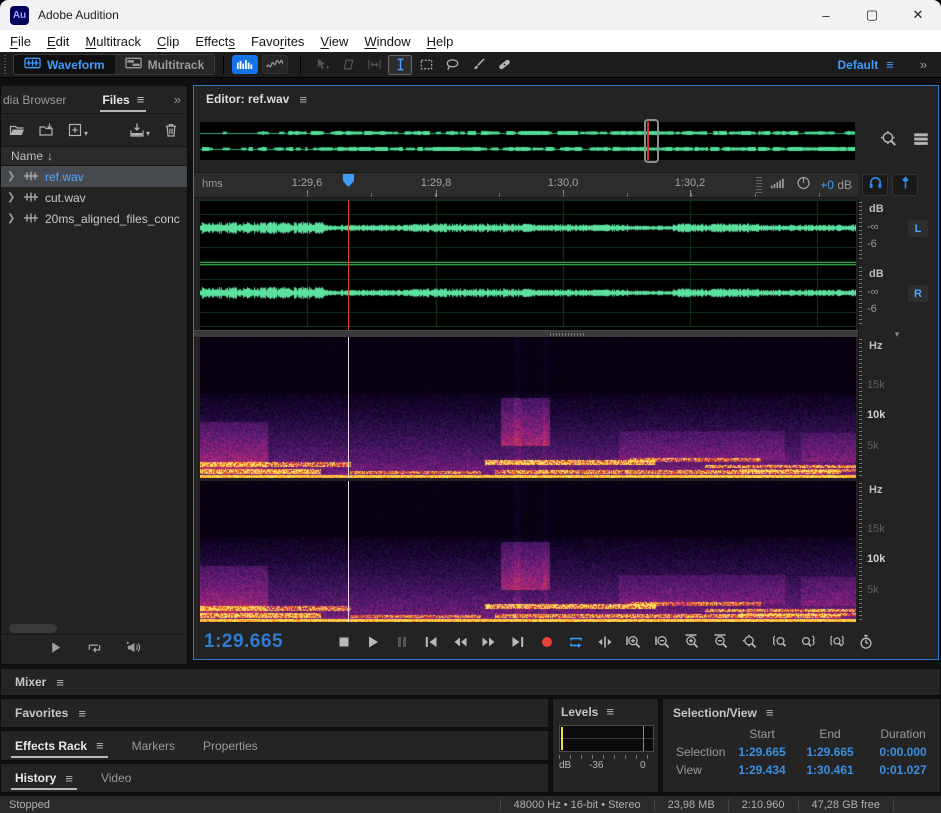 The width and height of the screenshot is (941, 813). What do you see at coordinates (303, 99) in the screenshot?
I see `editor-panel-menu-icon: ≡` at bounding box center [303, 99].